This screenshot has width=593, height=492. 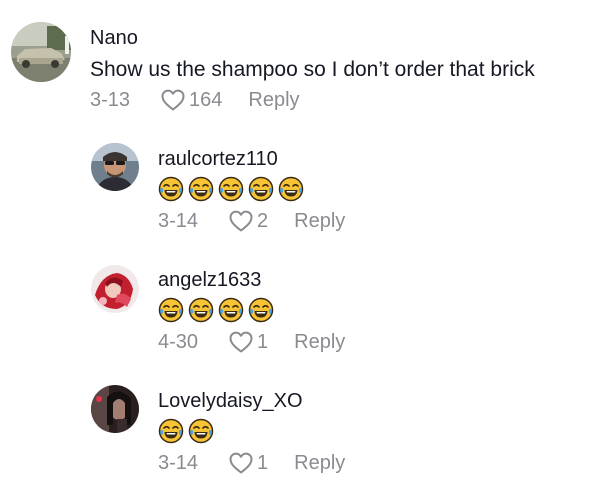 What do you see at coordinates (178, 341) in the screenshot?
I see `reply-date: 4-30` at bounding box center [178, 341].